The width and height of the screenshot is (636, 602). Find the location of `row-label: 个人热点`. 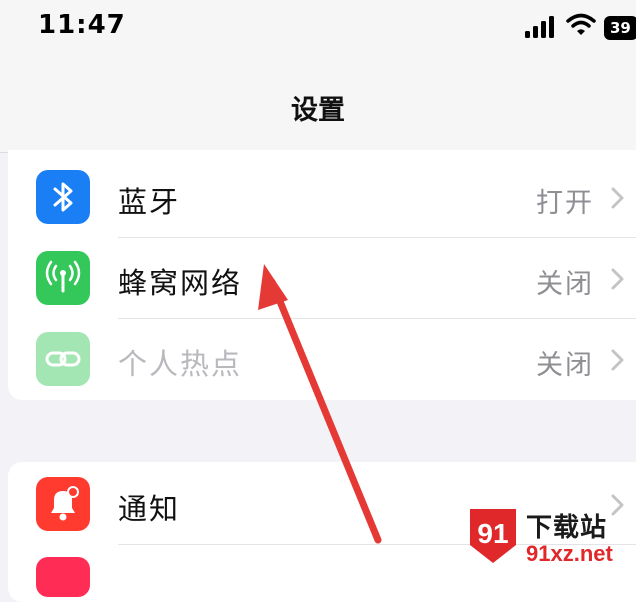

row-label: 个人热点 is located at coordinates (180, 364).